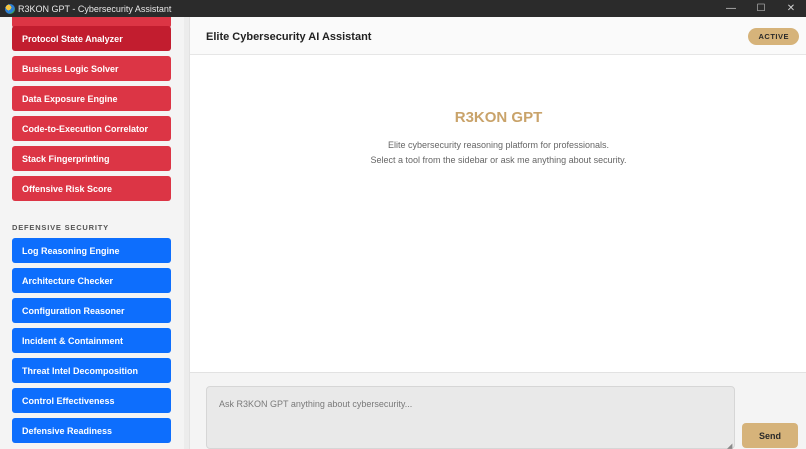  What do you see at coordinates (761, 8) in the screenshot?
I see `maximize-icon: ☐` at bounding box center [761, 8].